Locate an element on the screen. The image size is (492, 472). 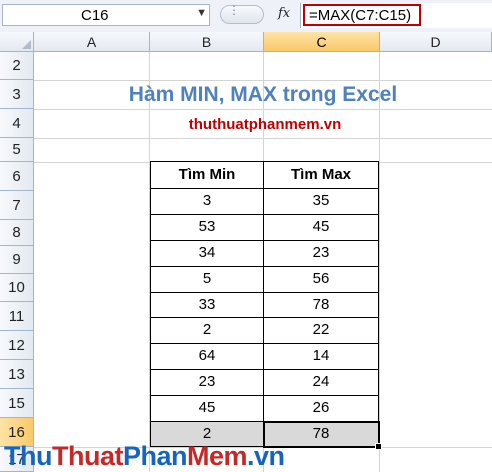
column-header-a: A is located at coordinates (92, 42).